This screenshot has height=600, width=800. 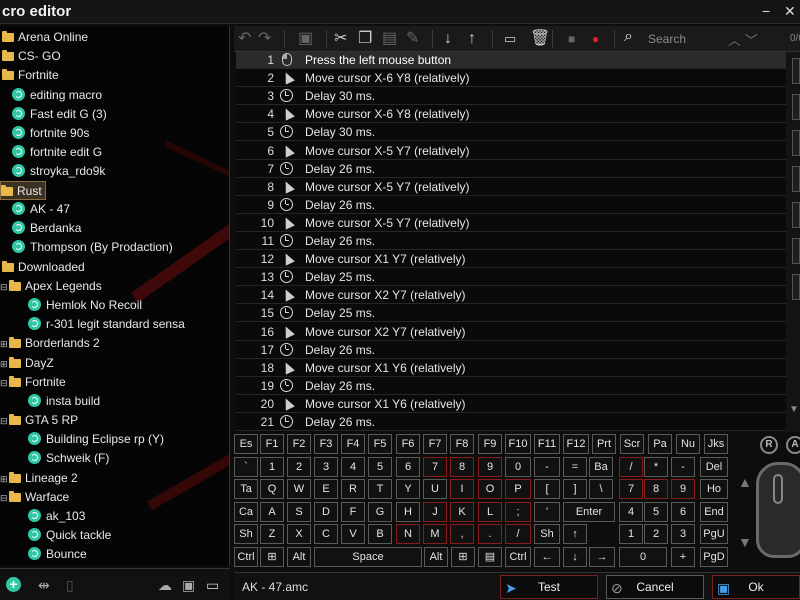 I want to click on tree-macro: Thompson (By Prodaction), so click(x=92, y=247).